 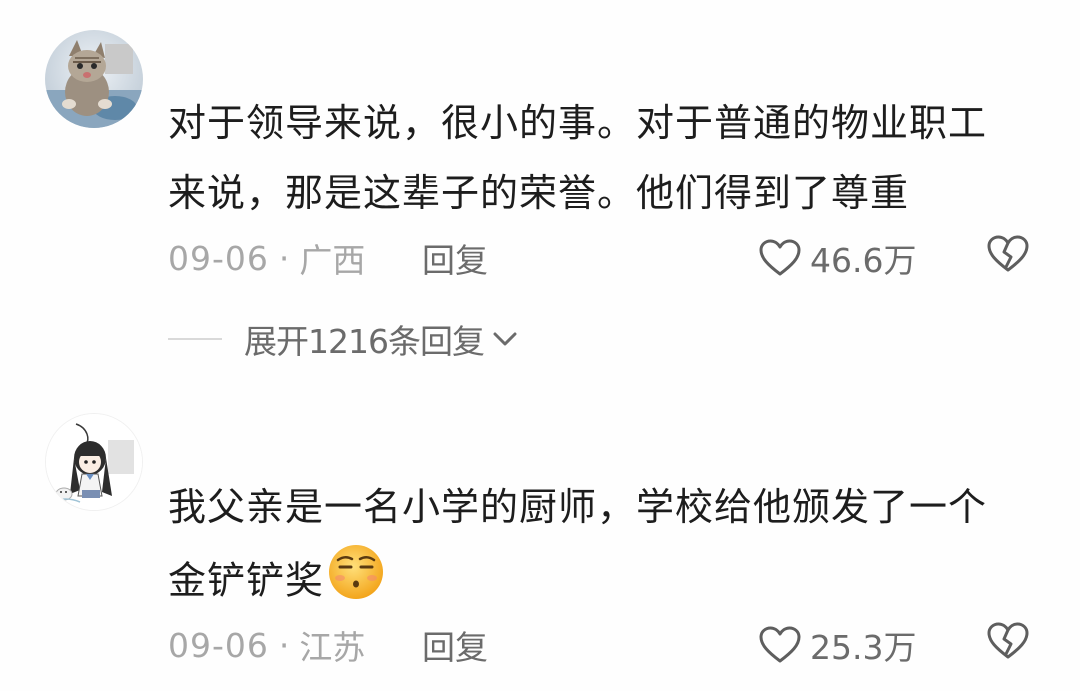 I want to click on comment-text-line: 来说，那是这辈子的荣誉。他们得到了尊重, so click(x=539, y=193).